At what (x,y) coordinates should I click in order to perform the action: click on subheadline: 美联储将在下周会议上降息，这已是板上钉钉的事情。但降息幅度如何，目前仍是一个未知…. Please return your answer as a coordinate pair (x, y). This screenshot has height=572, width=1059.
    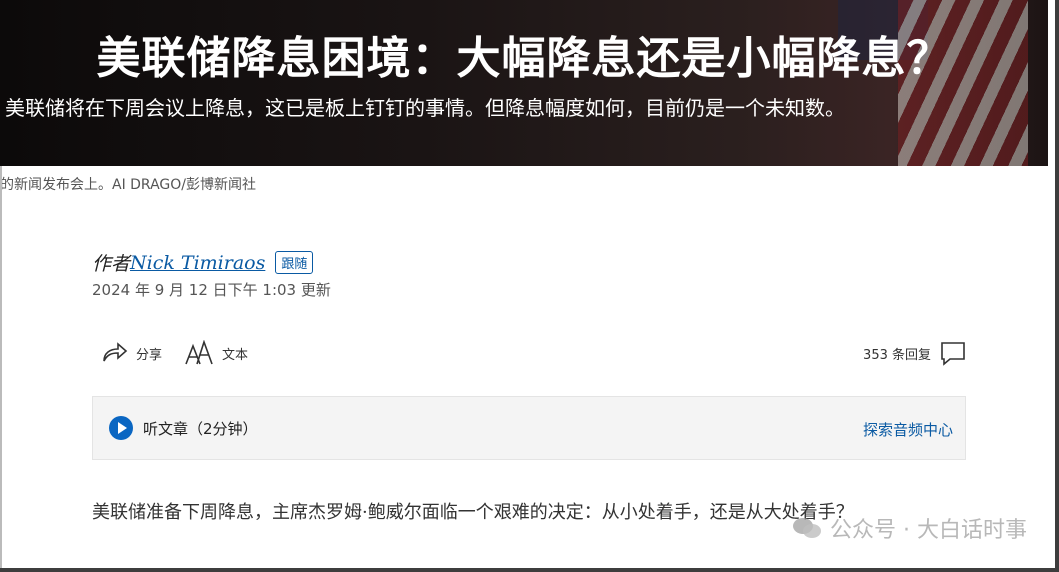
    Looking at the image, I should click on (425, 108).